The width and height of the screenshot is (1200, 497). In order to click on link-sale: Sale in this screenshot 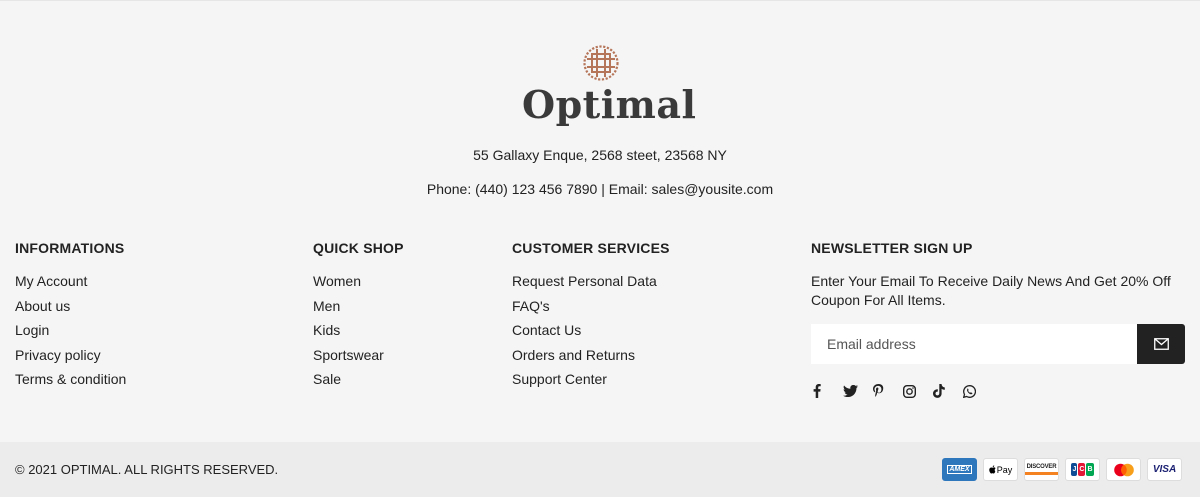, I will do `click(403, 379)`.